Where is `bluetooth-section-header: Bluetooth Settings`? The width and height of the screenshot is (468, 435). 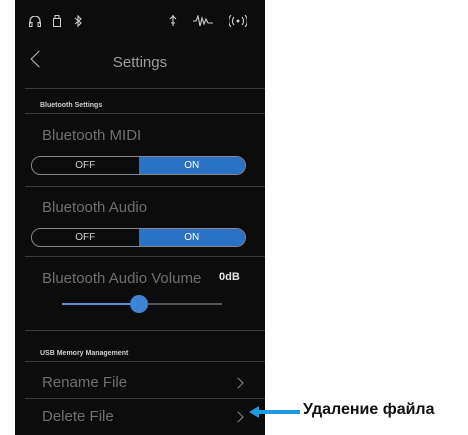 bluetooth-section-header: Bluetooth Settings is located at coordinates (71, 105).